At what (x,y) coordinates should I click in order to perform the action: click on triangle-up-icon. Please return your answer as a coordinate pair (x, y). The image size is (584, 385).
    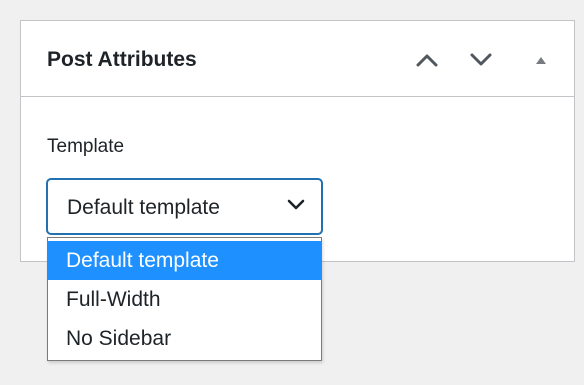
    Looking at the image, I should click on (541, 60).